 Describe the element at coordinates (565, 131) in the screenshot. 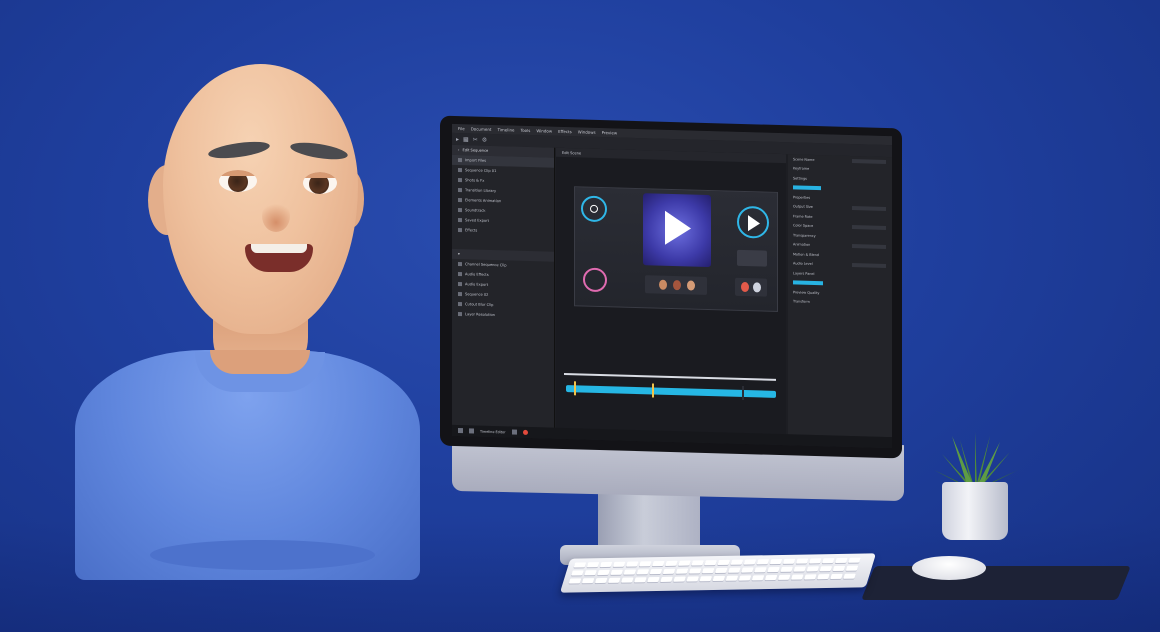

I see `menu-item: Effects` at that location.